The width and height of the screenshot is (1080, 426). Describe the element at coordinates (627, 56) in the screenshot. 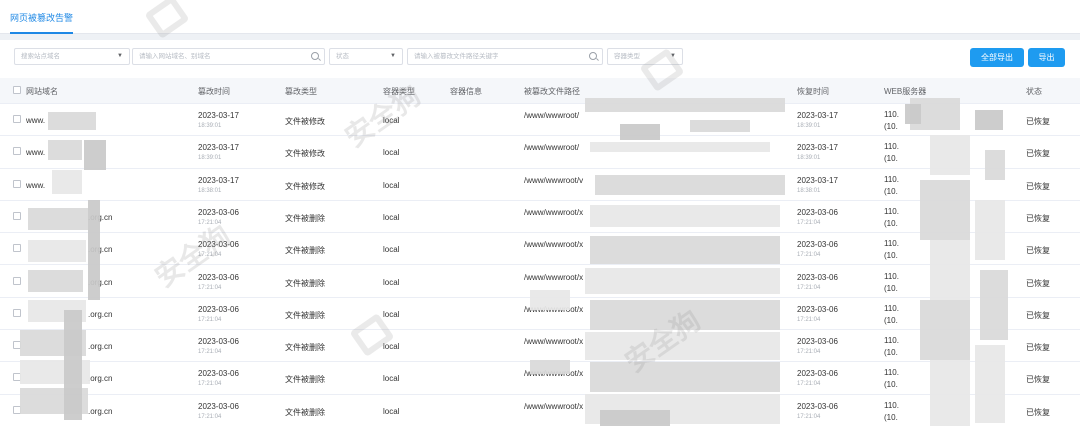

I see `container-type-label: 容器类型` at that location.